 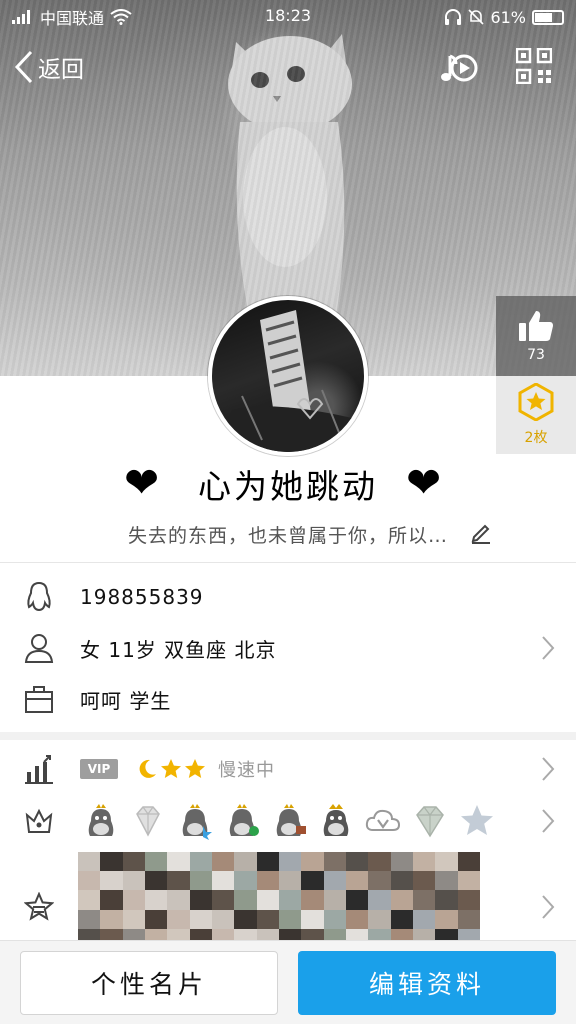 I want to click on name-row: ❤ 心为她跳动 ❤, so click(x=288, y=482).